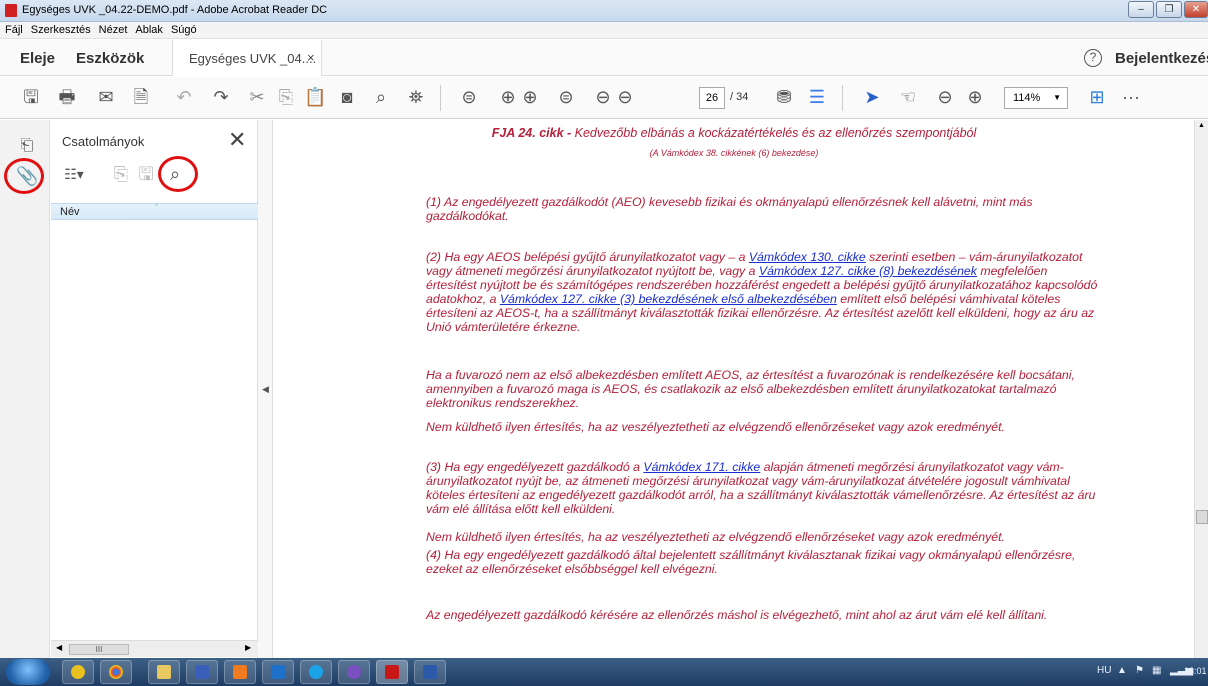 This screenshot has width=1208, height=686. I want to click on close-panel-icon: ✕, so click(237, 140).